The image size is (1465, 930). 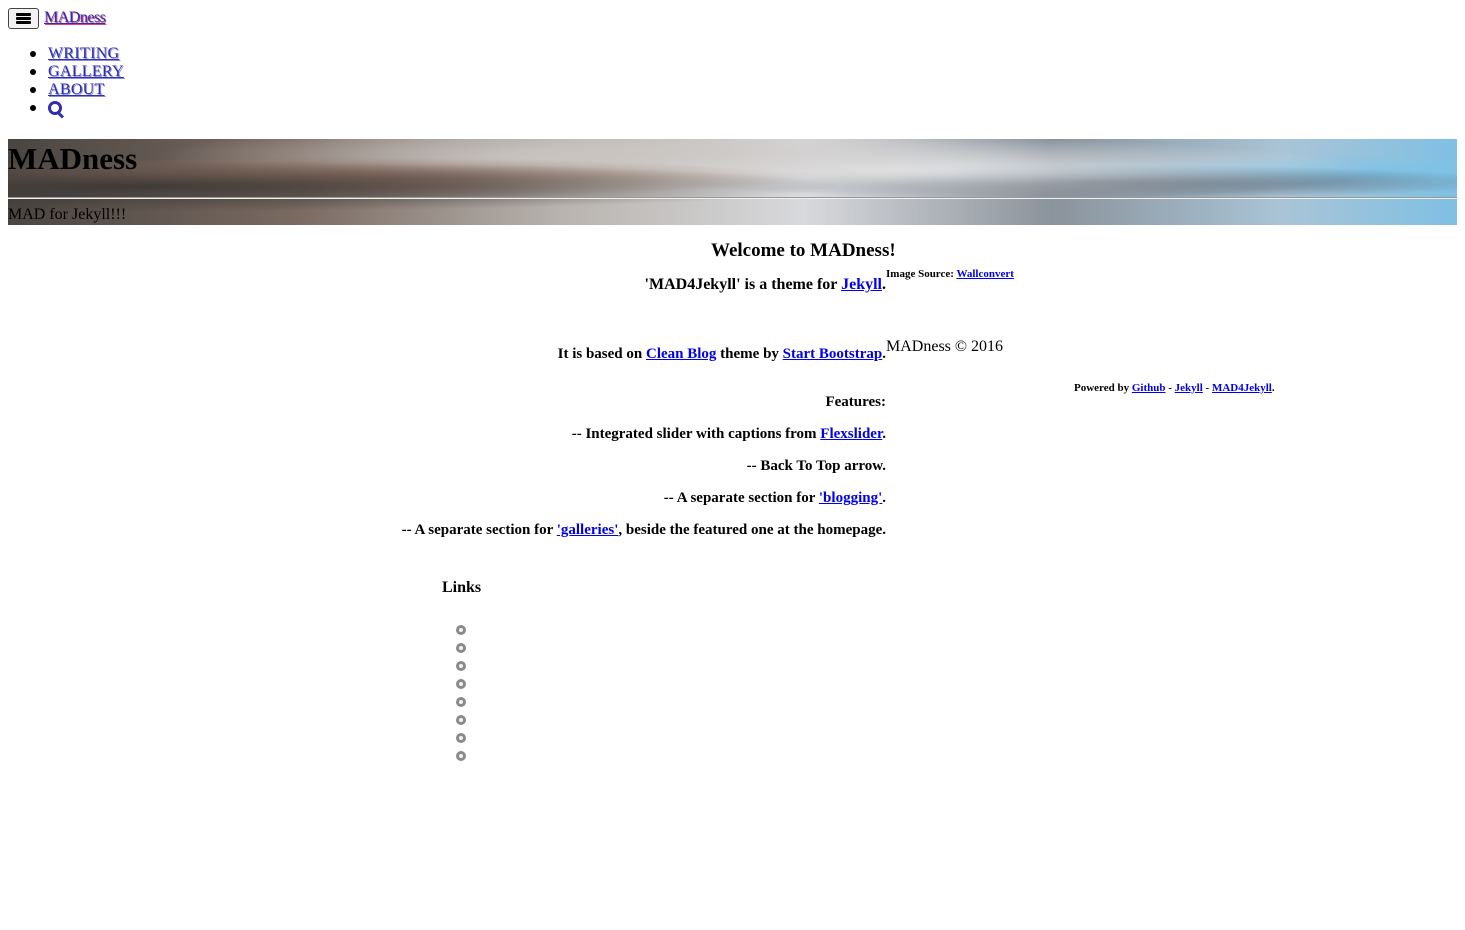 What do you see at coordinates (884, 498) in the screenshot?
I see `feature3-suffix: .` at bounding box center [884, 498].